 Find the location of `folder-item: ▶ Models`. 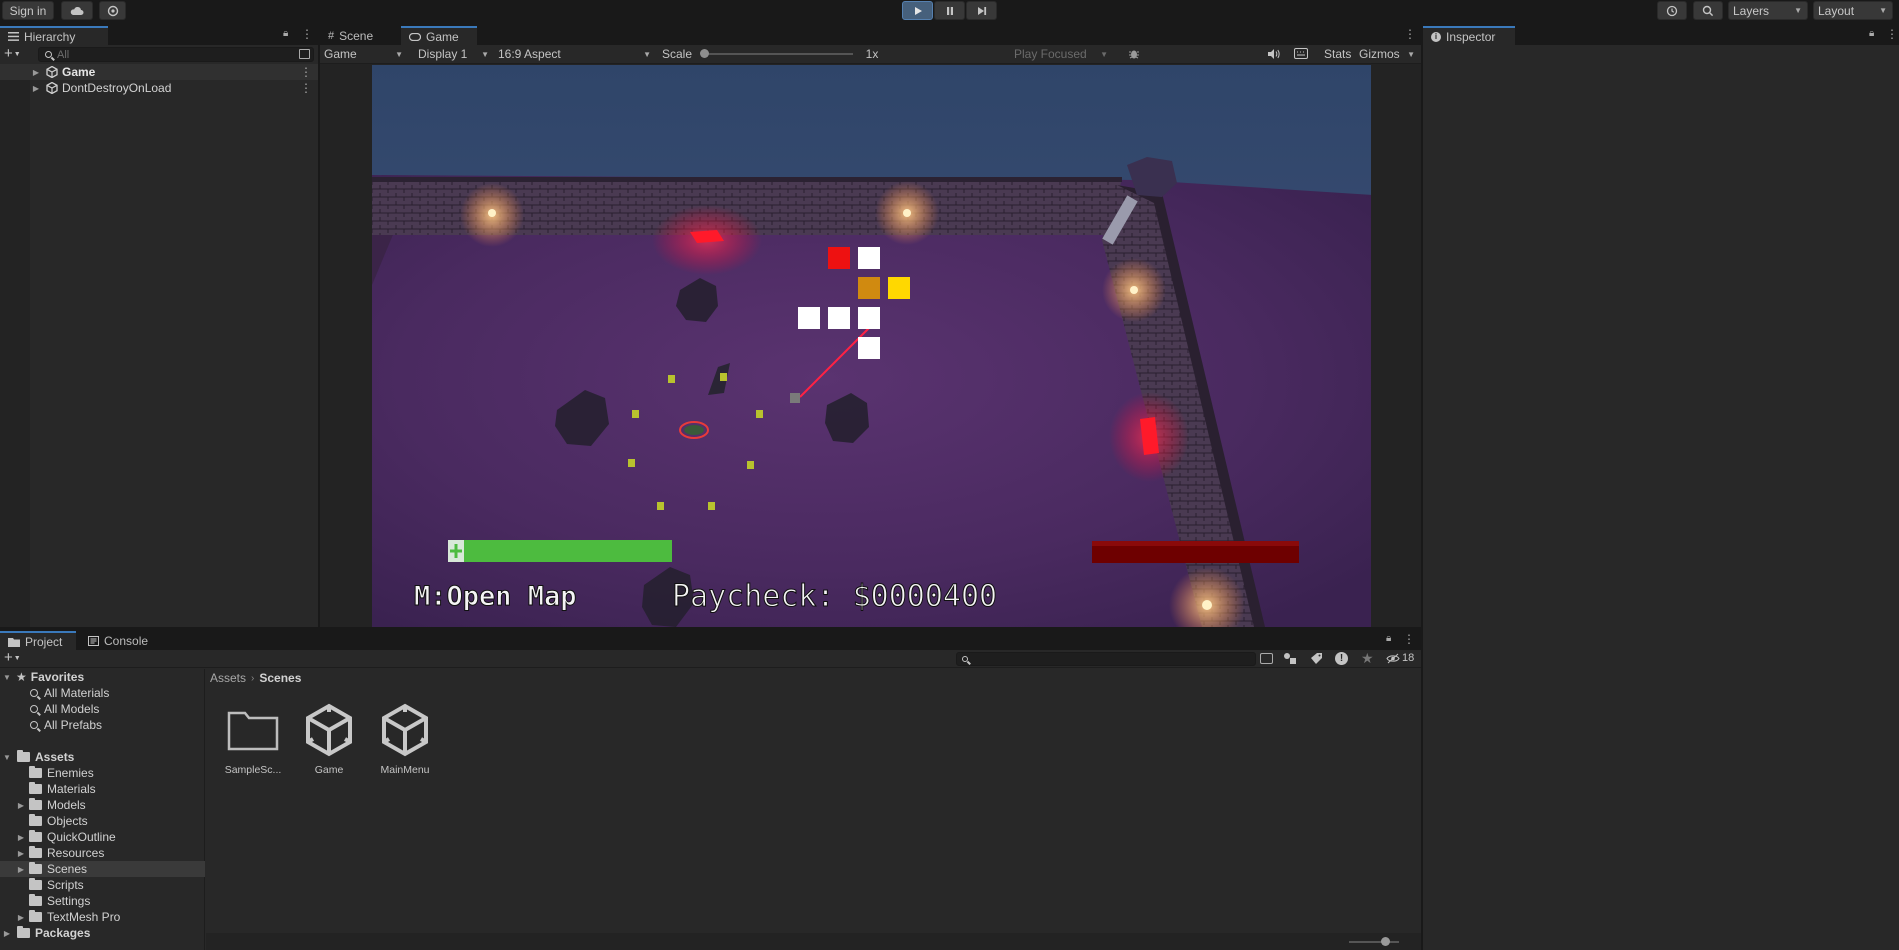

folder-item: ▶ Models is located at coordinates (102, 805).